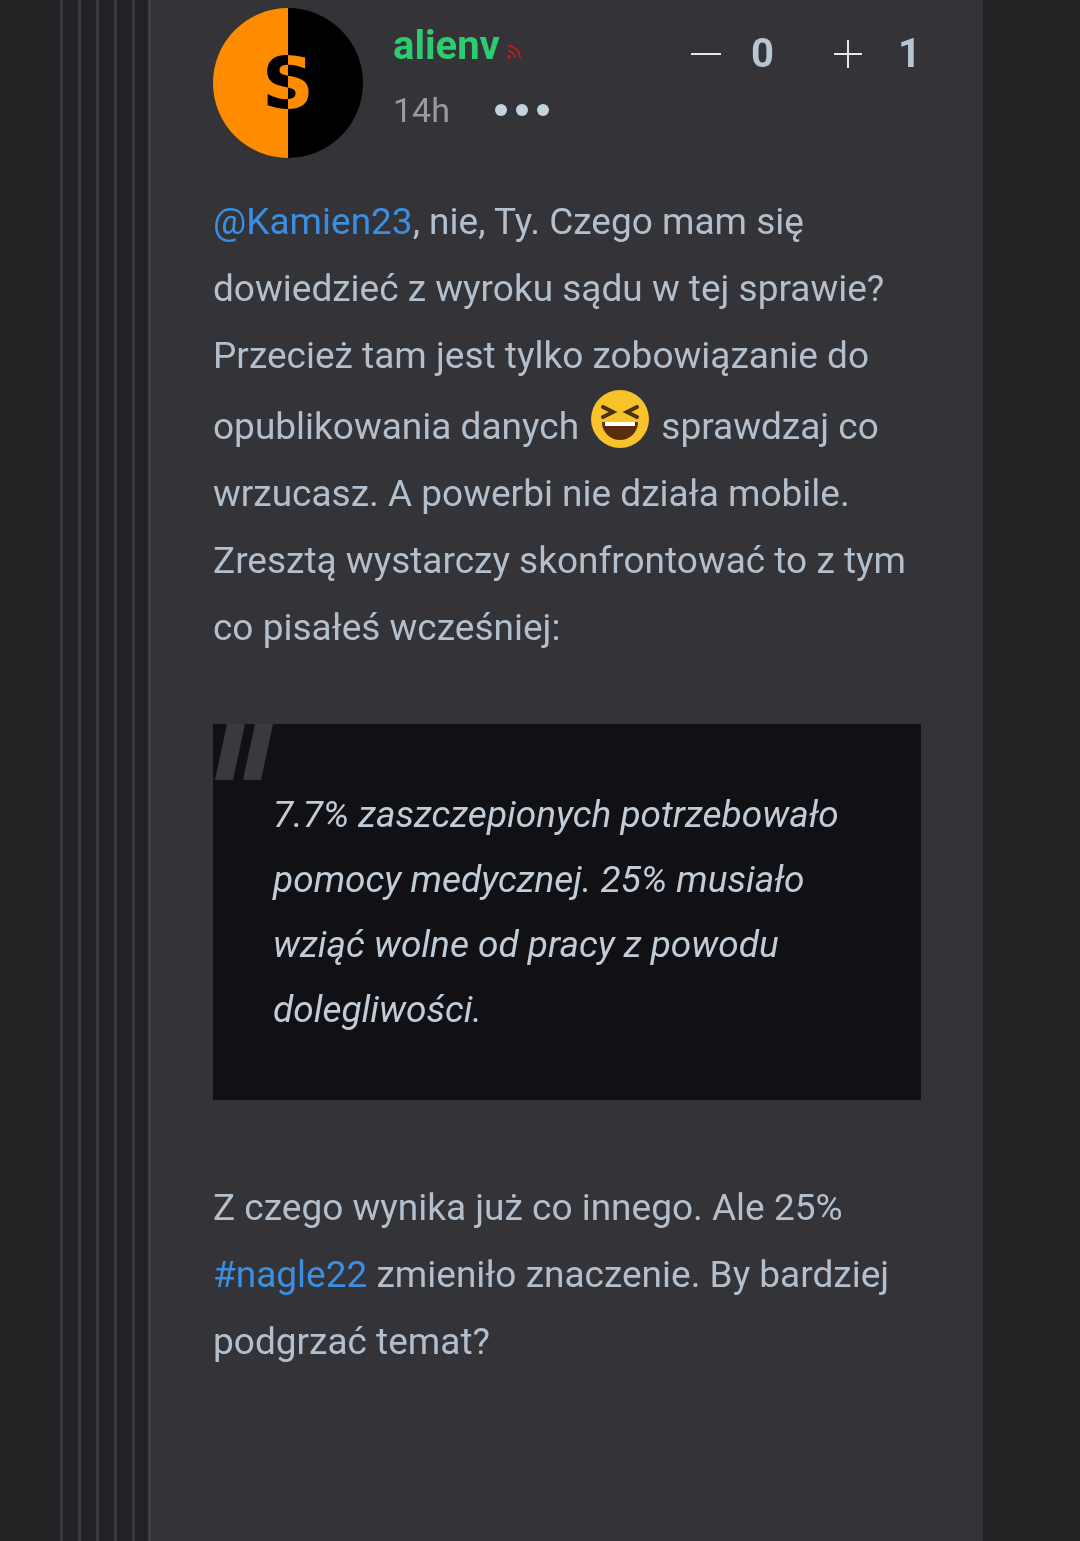  Describe the element at coordinates (706, 54) in the screenshot. I see `minus-icon` at that location.